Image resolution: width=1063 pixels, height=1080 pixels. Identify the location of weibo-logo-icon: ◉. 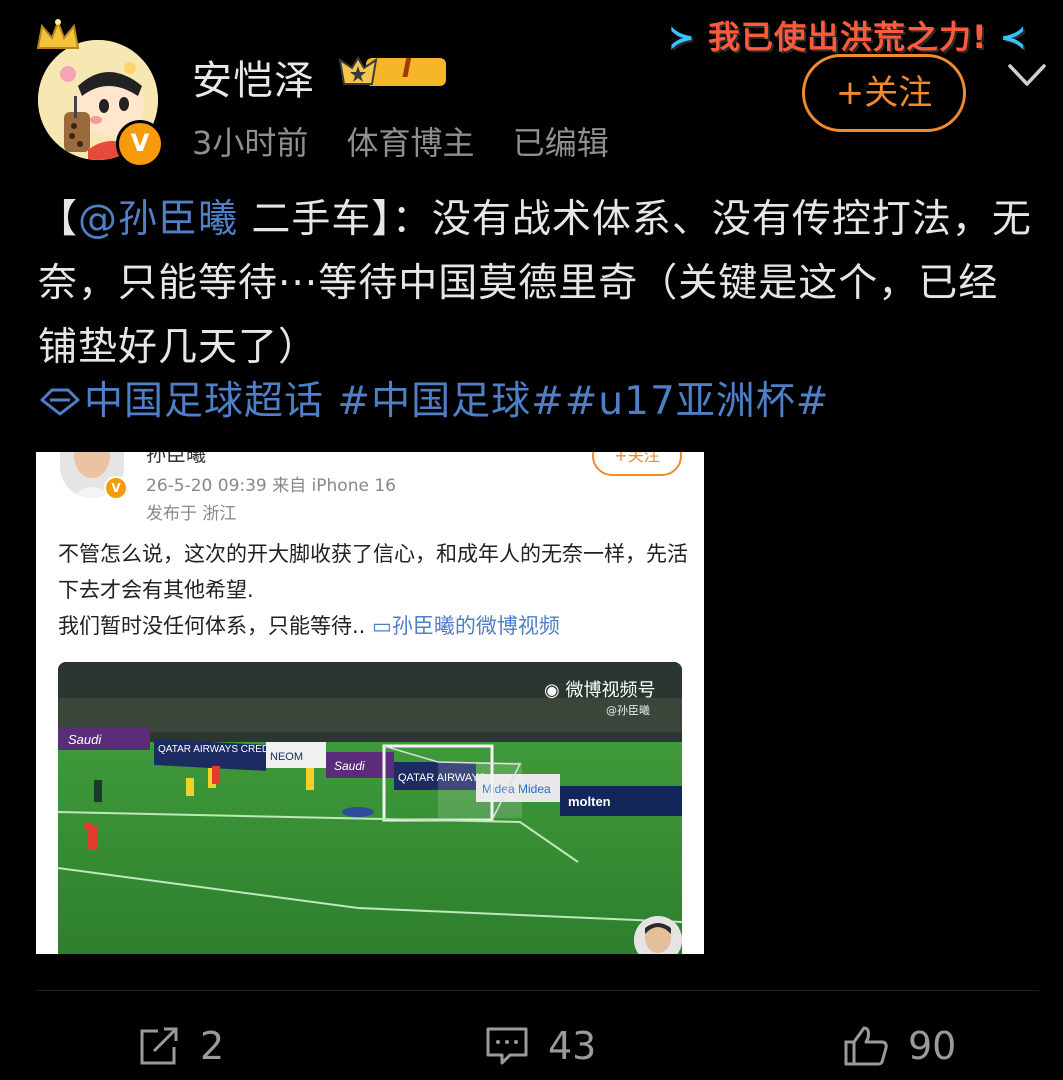
(552, 690).